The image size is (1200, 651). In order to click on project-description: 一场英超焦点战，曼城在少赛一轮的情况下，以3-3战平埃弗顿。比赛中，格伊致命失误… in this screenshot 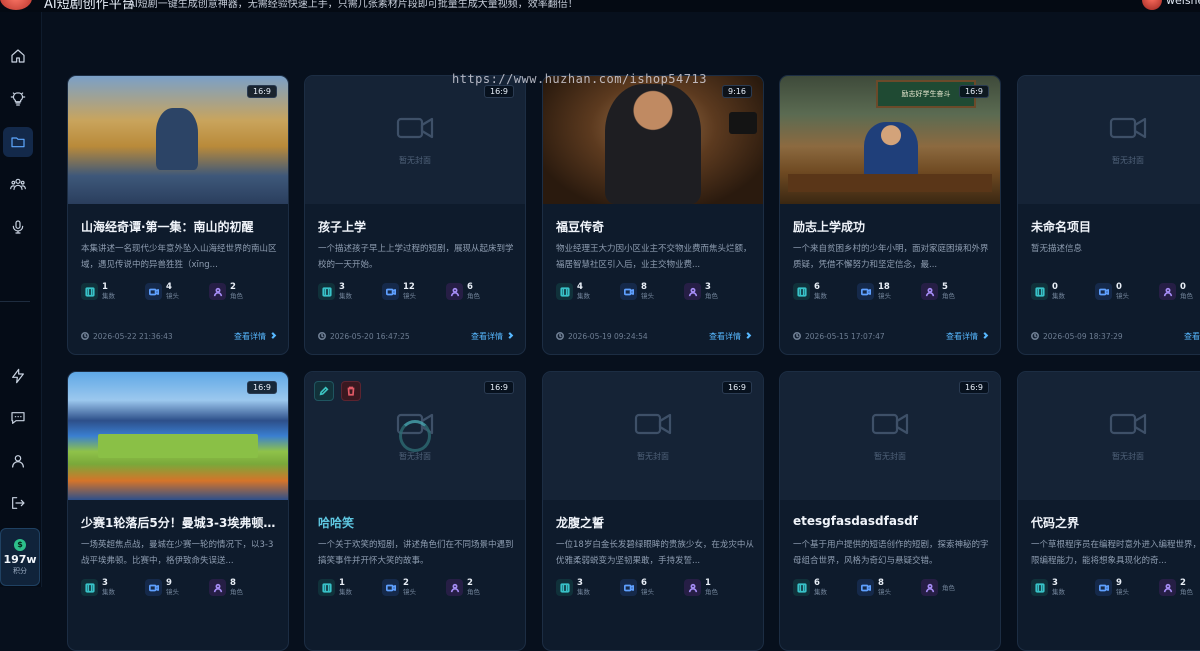, I will do `click(177, 553)`.